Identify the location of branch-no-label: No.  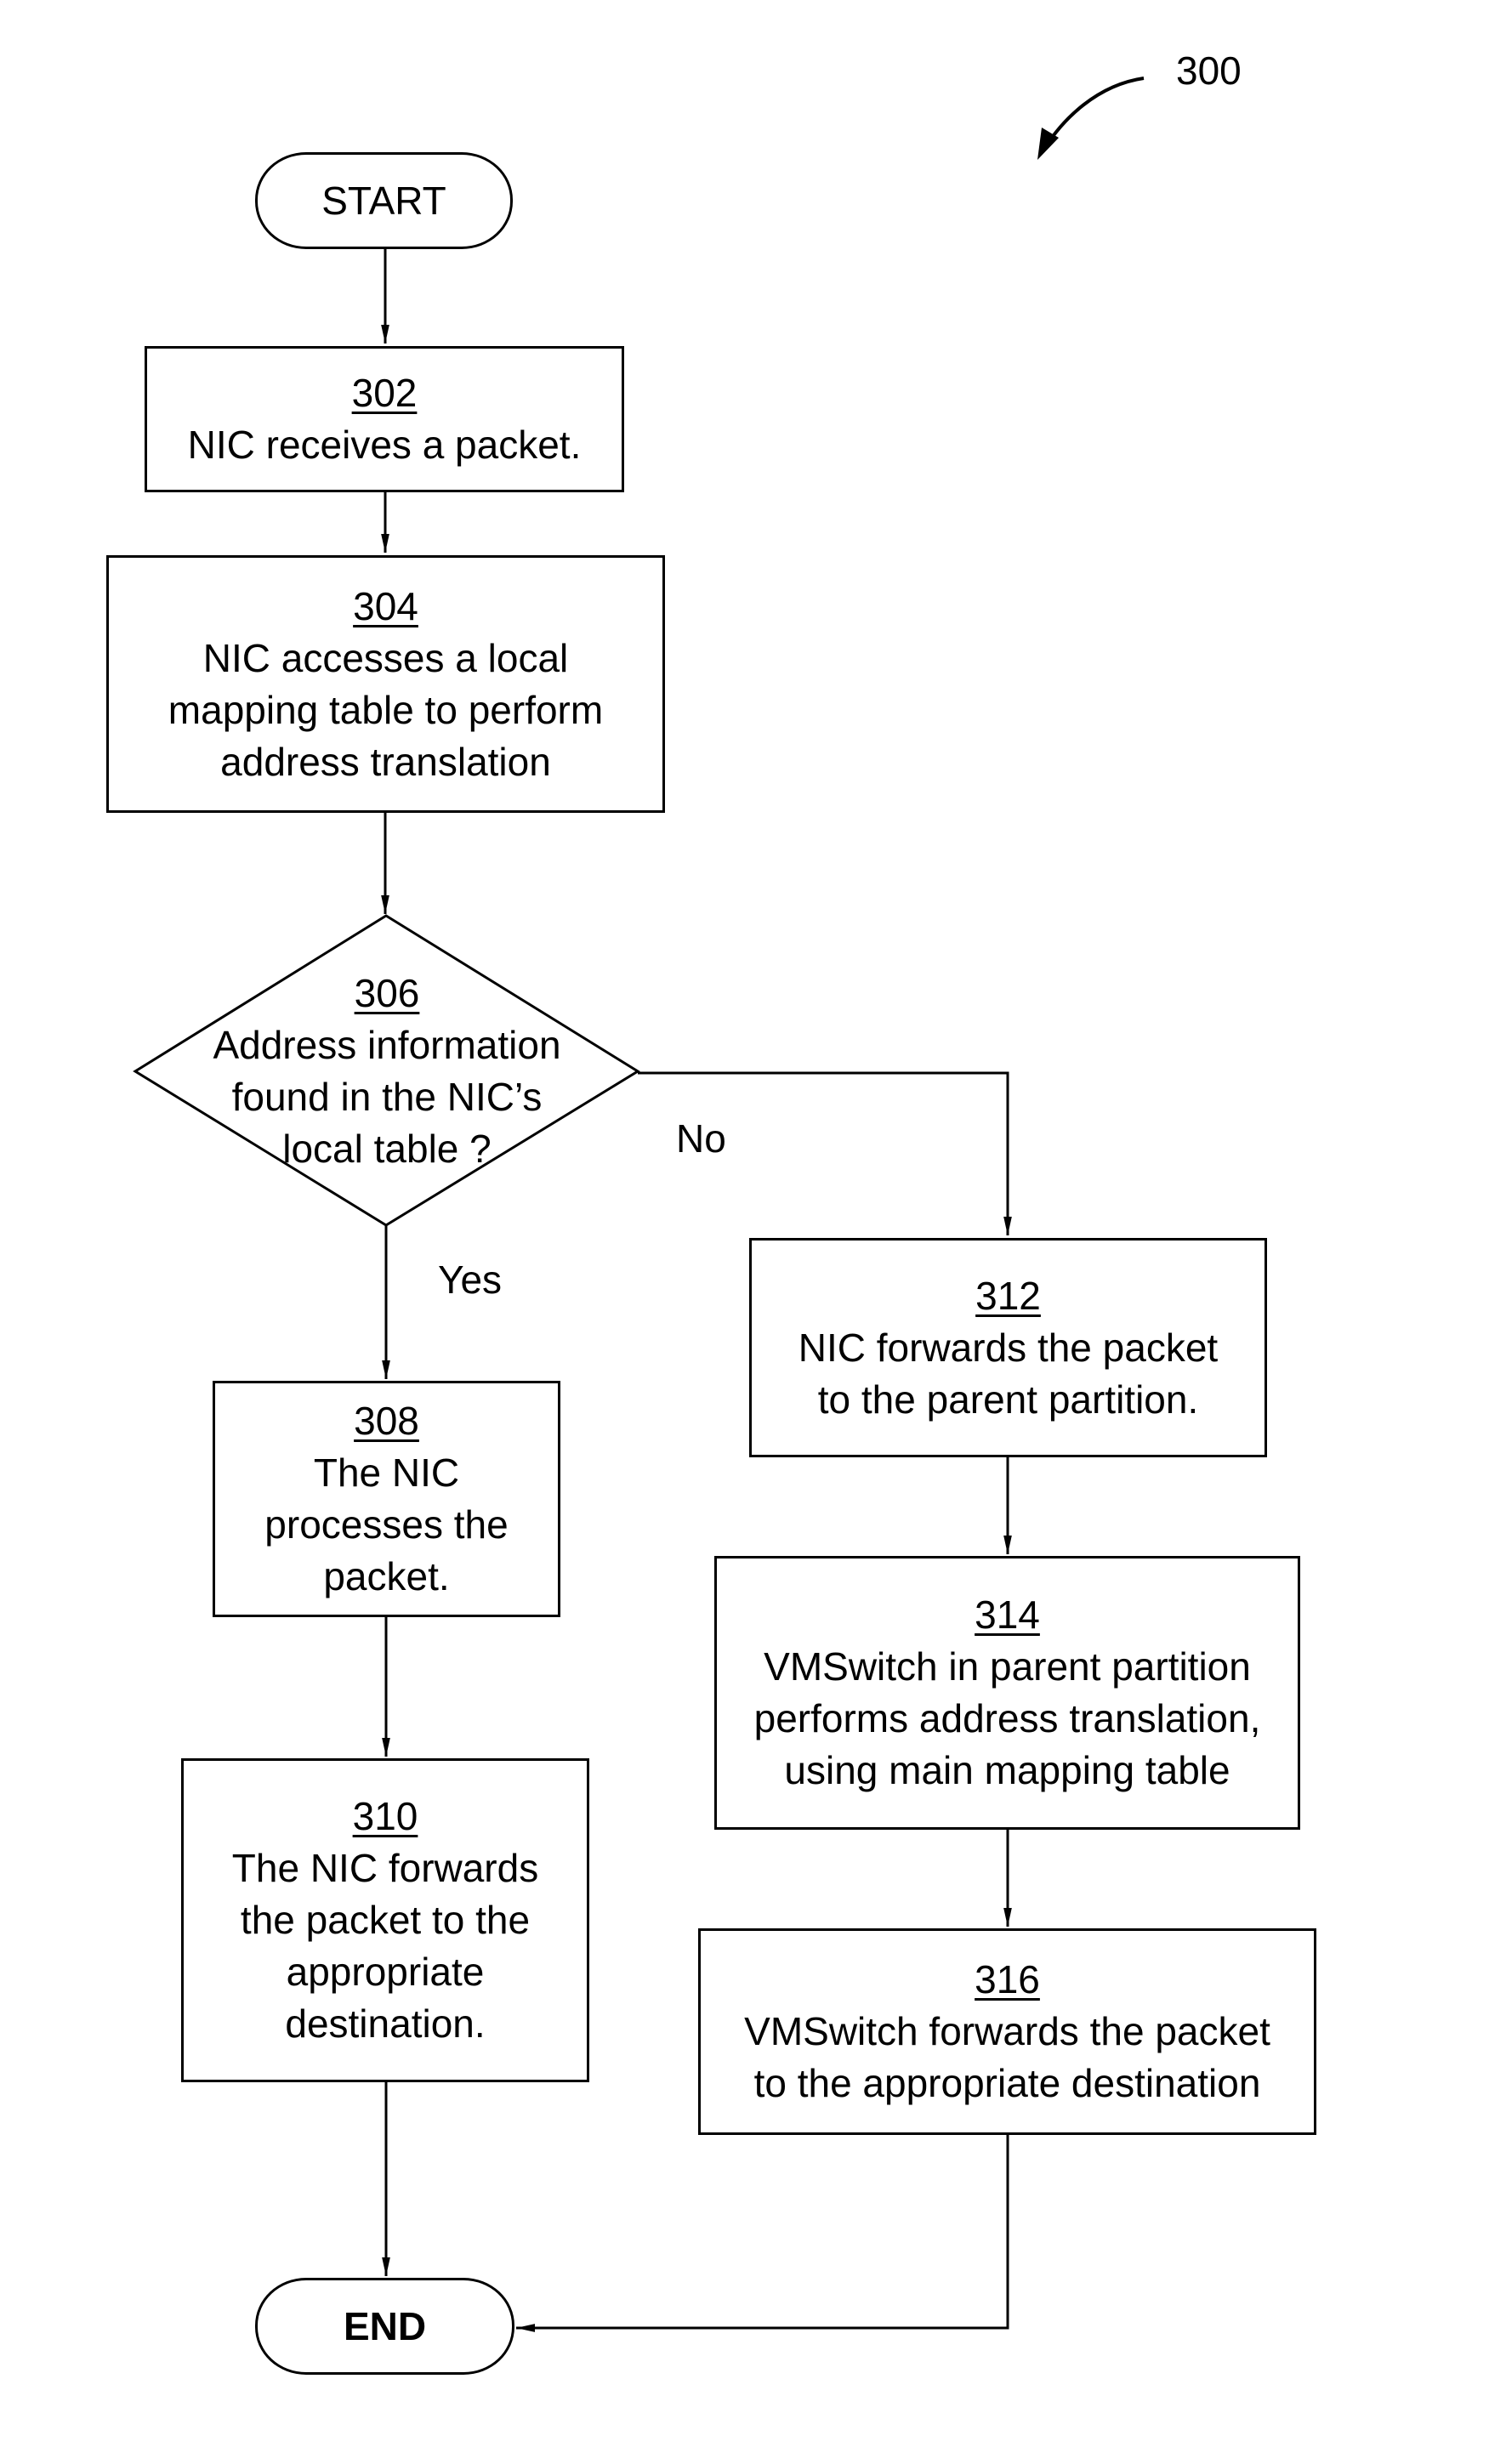
(701, 1138).